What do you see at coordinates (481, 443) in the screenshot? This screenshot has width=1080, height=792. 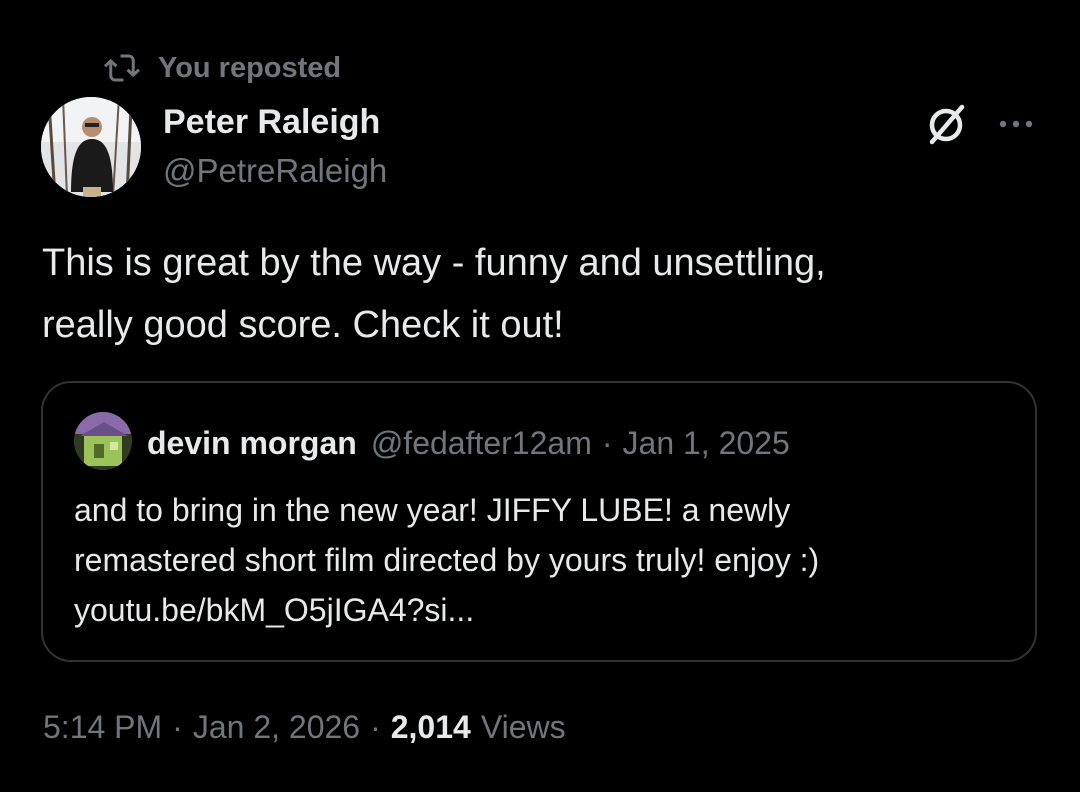 I see `quoted-author-handle: @fedafter12am` at bounding box center [481, 443].